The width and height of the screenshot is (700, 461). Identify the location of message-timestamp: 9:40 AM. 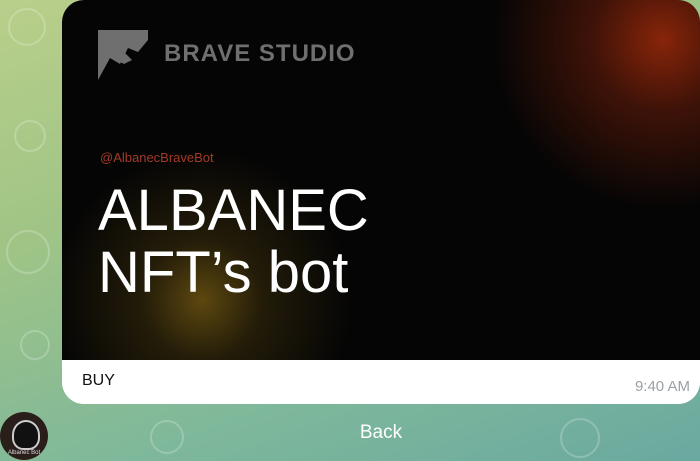
(662, 386).